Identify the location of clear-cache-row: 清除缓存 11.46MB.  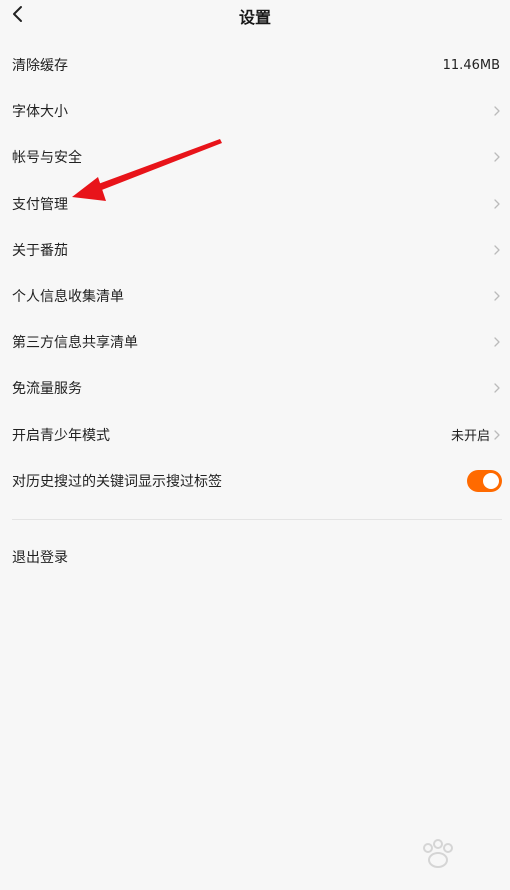
(255, 65).